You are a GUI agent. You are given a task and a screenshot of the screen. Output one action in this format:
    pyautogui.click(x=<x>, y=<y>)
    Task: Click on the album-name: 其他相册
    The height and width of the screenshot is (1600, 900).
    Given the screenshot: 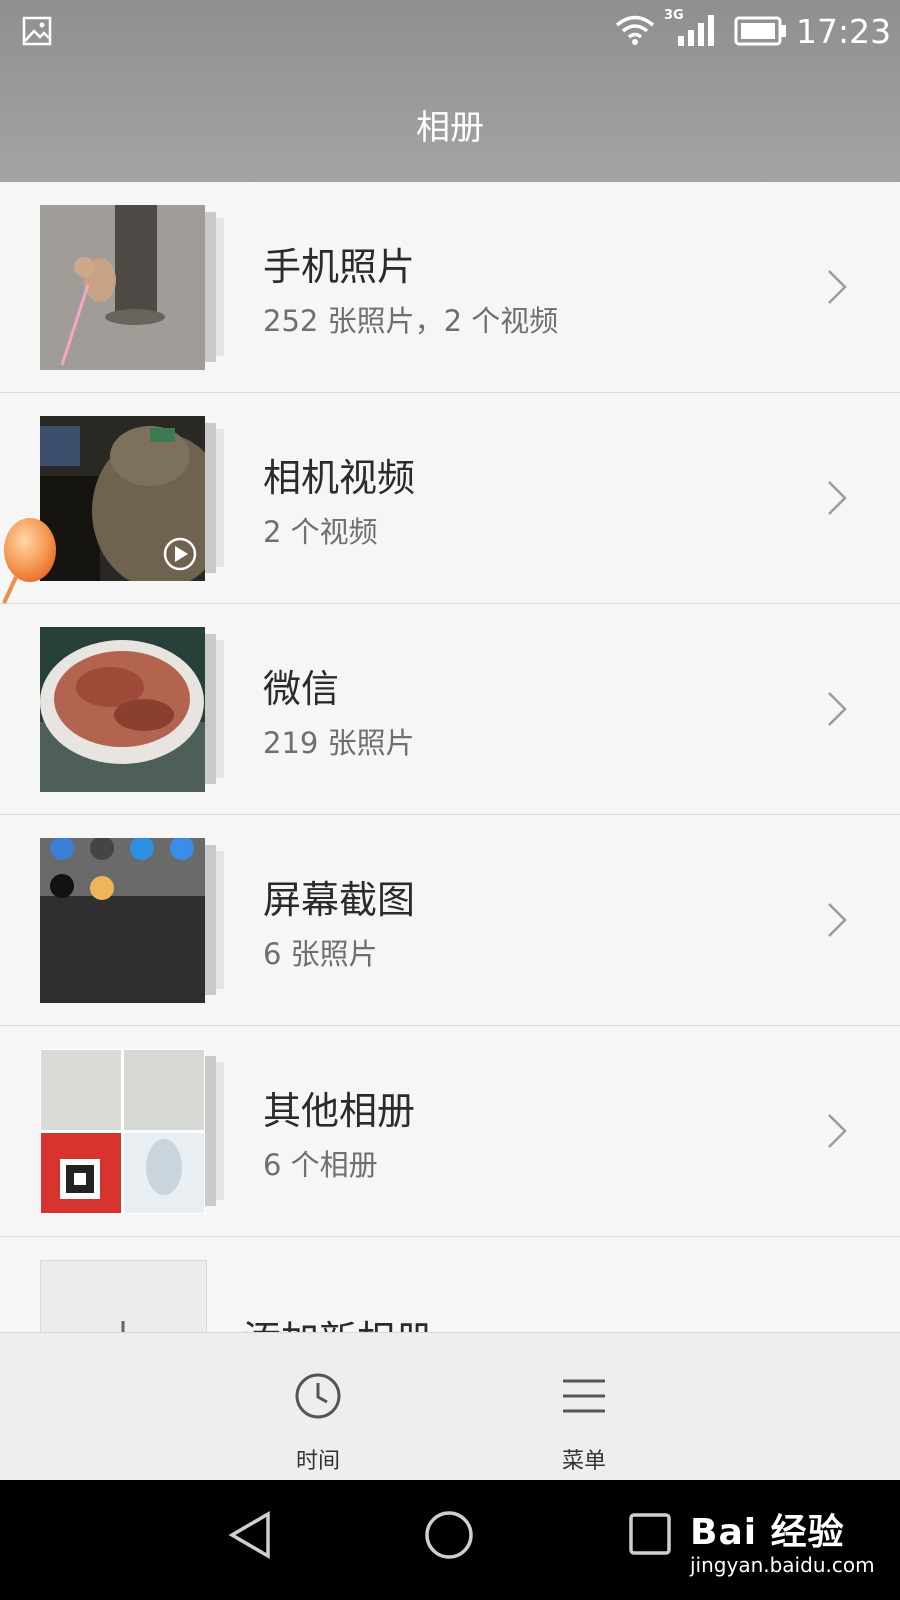 What is the action you would take?
    pyautogui.click(x=339, y=1111)
    